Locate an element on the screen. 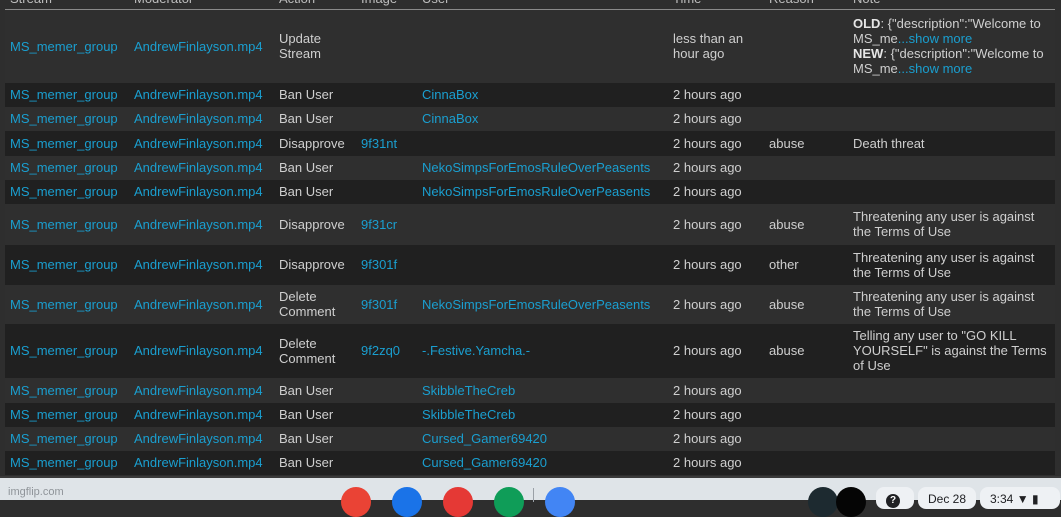 The width and height of the screenshot is (1061, 517). wifi-icon: ▼ is located at coordinates (1022, 499).